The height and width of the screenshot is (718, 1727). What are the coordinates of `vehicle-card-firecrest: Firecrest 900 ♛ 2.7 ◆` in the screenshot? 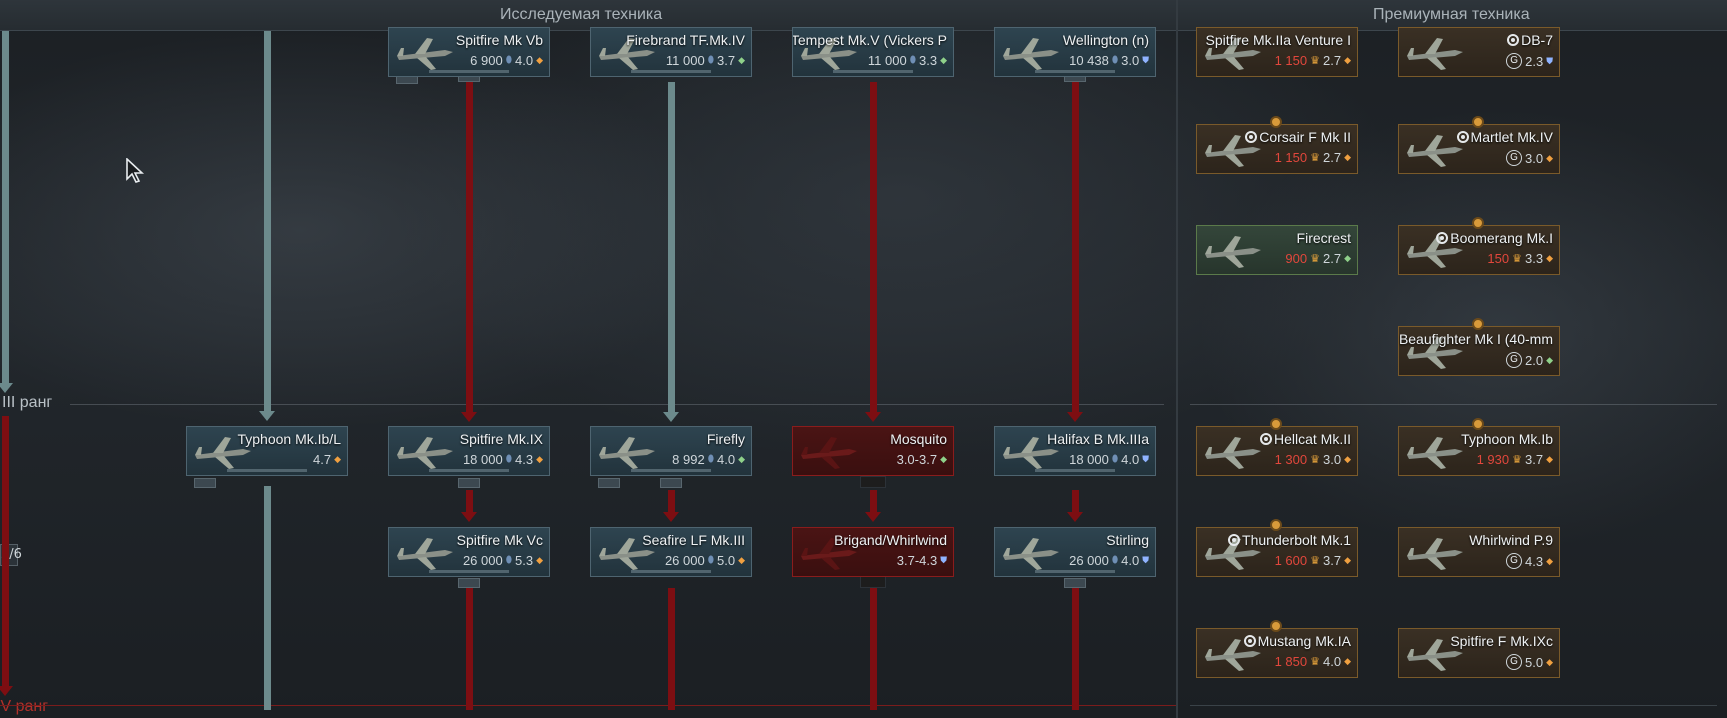 It's located at (1277, 250).